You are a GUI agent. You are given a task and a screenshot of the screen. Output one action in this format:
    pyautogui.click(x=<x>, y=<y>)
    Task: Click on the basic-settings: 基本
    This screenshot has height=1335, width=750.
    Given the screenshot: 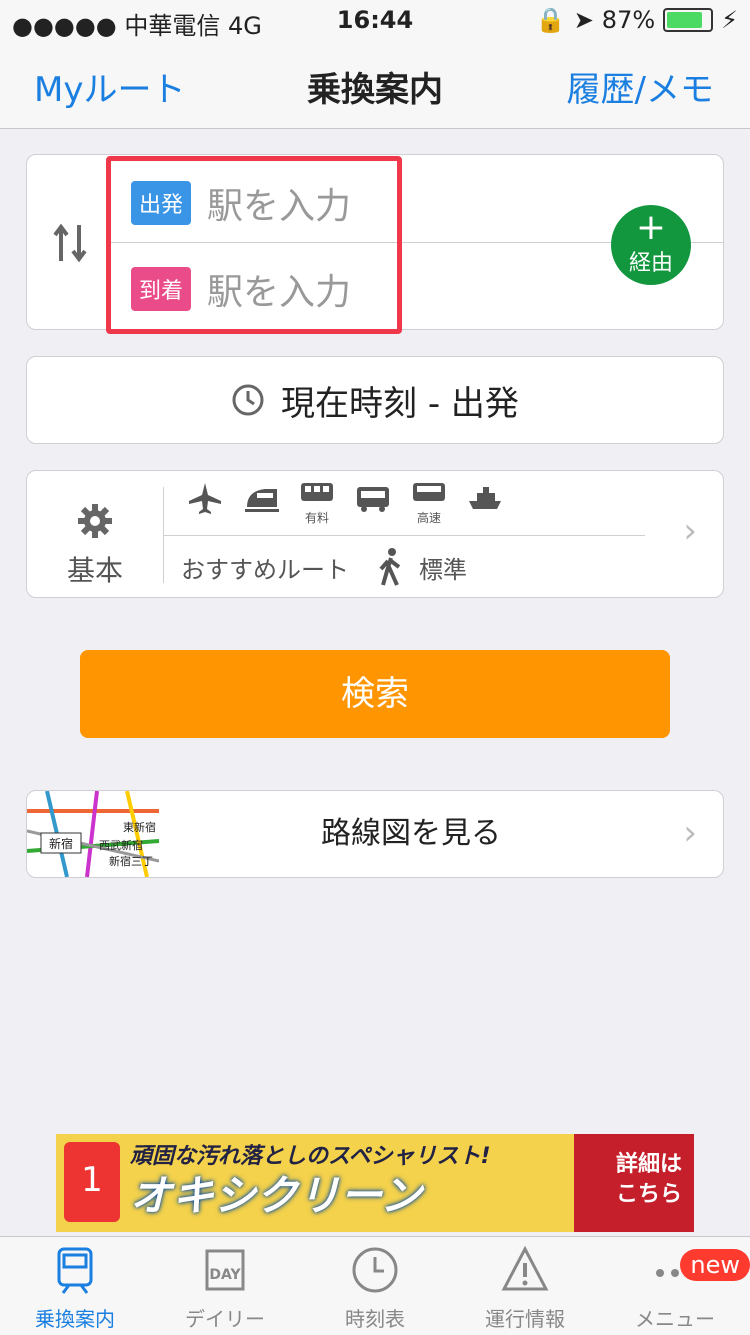 What is the action you would take?
    pyautogui.click(x=95, y=534)
    